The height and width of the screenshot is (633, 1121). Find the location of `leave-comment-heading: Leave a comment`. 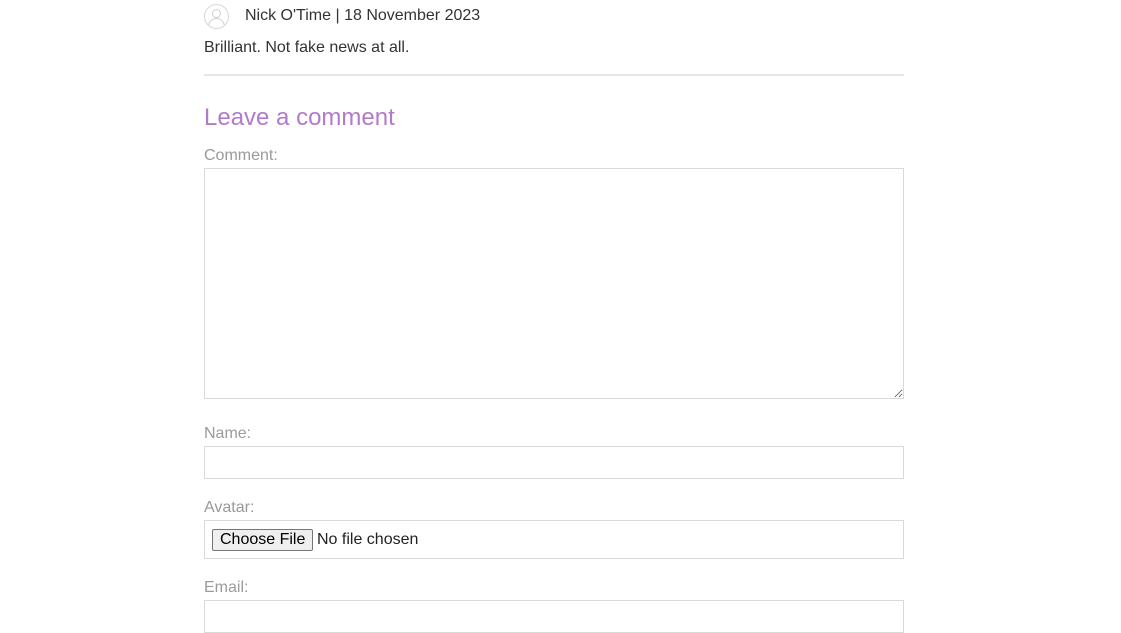

leave-comment-heading: Leave a comment is located at coordinates (299, 117).